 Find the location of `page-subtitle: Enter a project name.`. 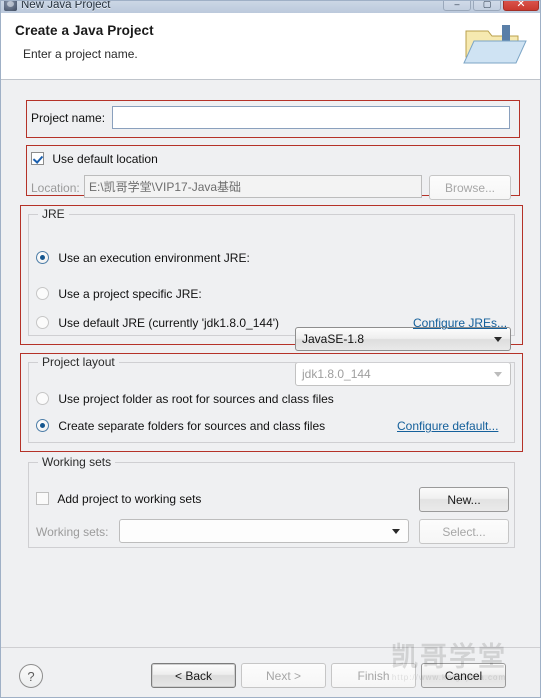

page-subtitle: Enter a project name. is located at coordinates (80, 54).